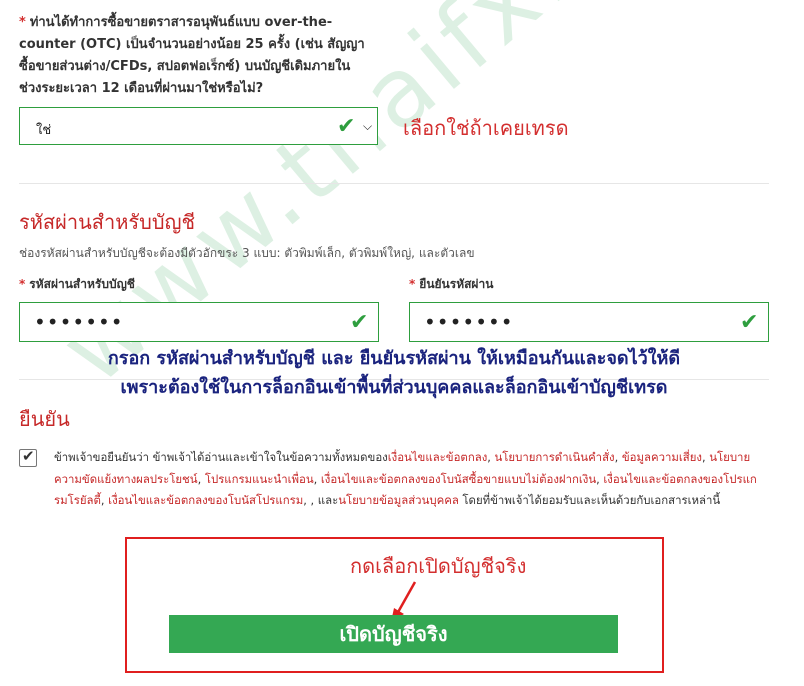  What do you see at coordinates (486, 128) in the screenshot?
I see `select-annotation: เลือกใช่ถ้าเคยเทรด` at bounding box center [486, 128].